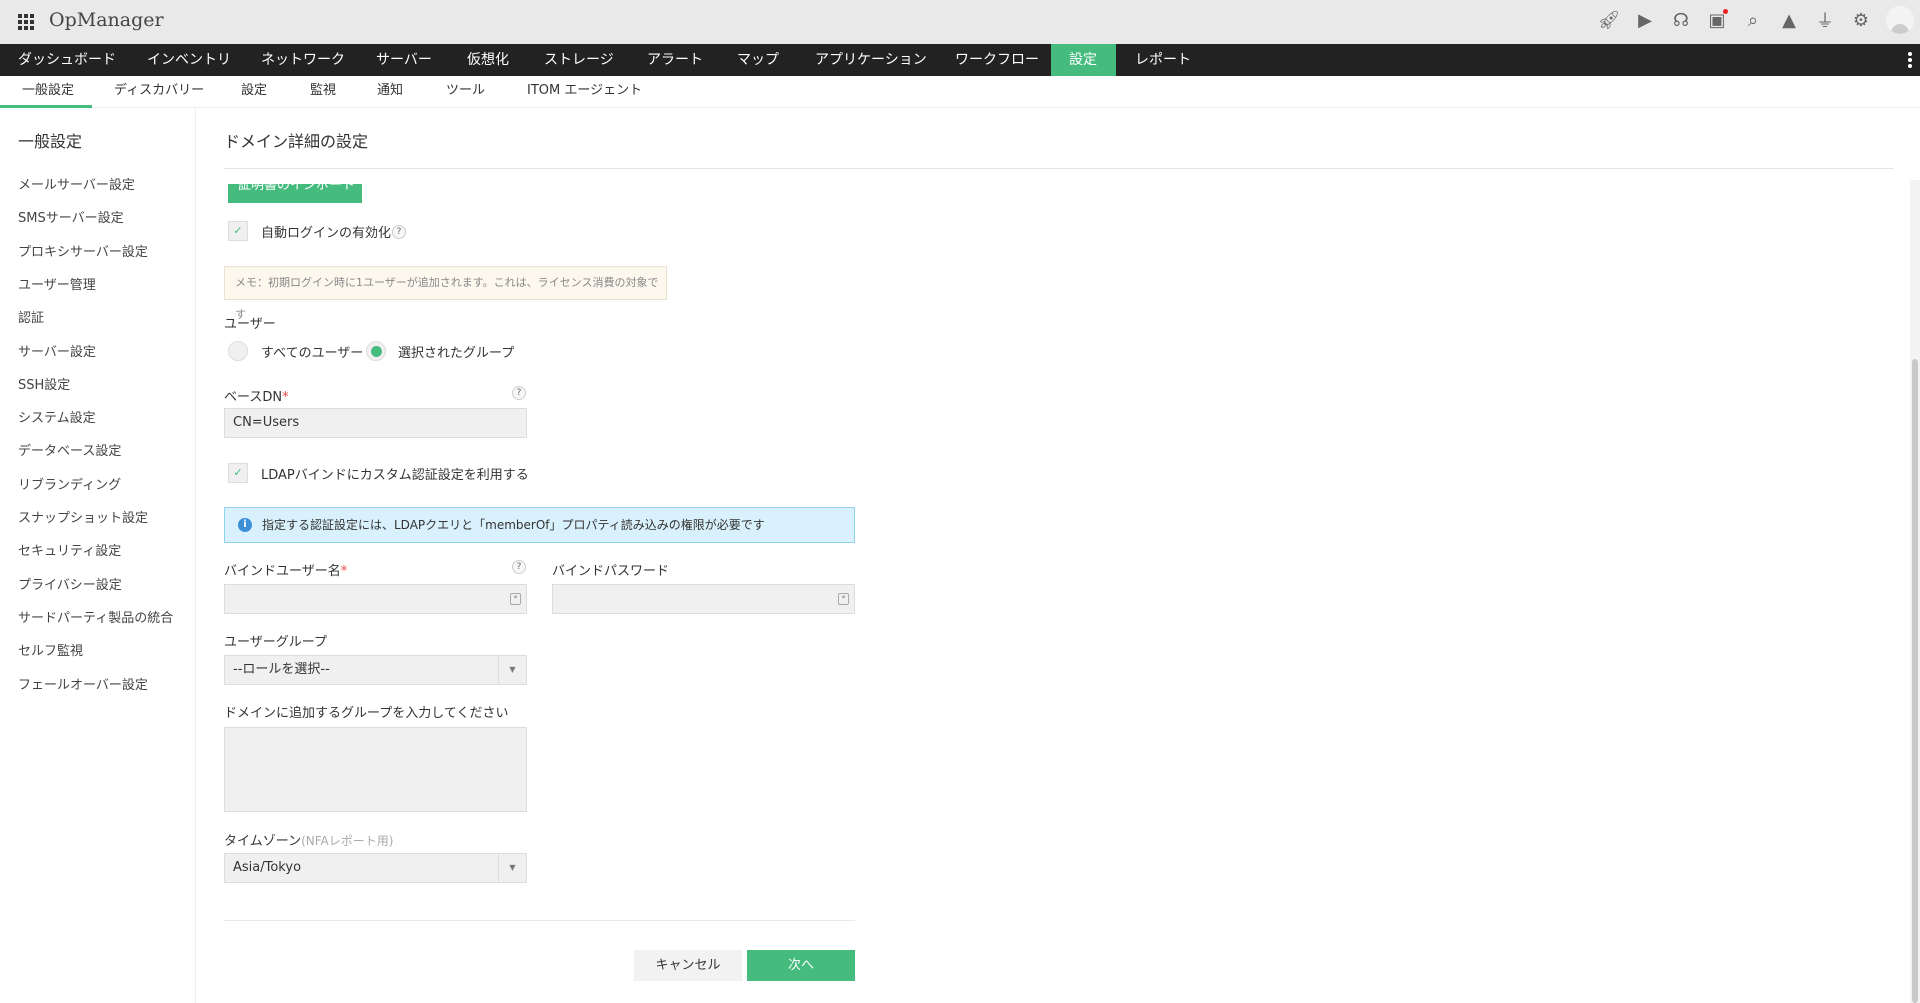 The height and width of the screenshot is (1003, 1920). What do you see at coordinates (404, 60) in the screenshot?
I see `nav-server: サーバー` at bounding box center [404, 60].